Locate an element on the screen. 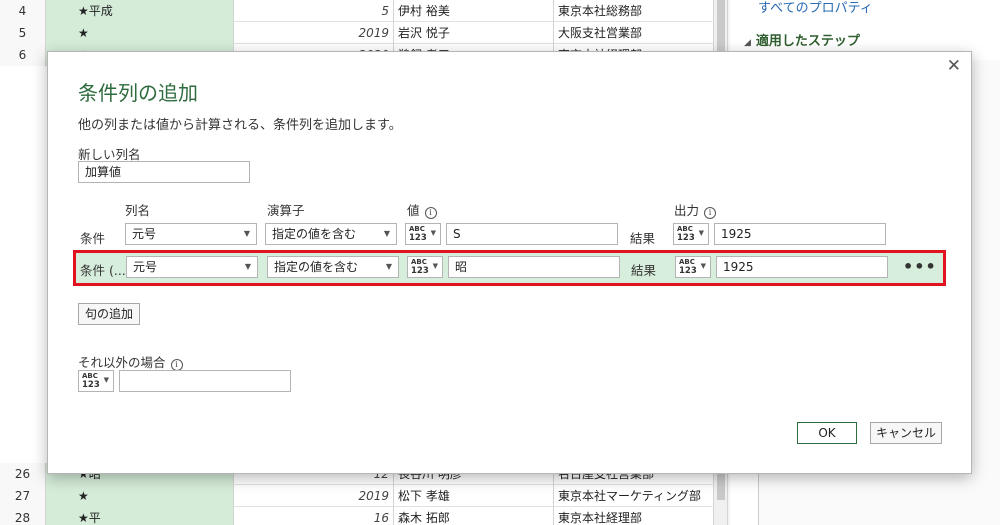 The height and width of the screenshot is (525, 1000). cell-year: 16 is located at coordinates (314, 516).